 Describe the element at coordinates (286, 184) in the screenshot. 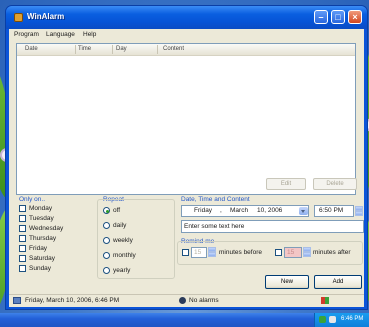

I see `edit-button: Edit` at that location.